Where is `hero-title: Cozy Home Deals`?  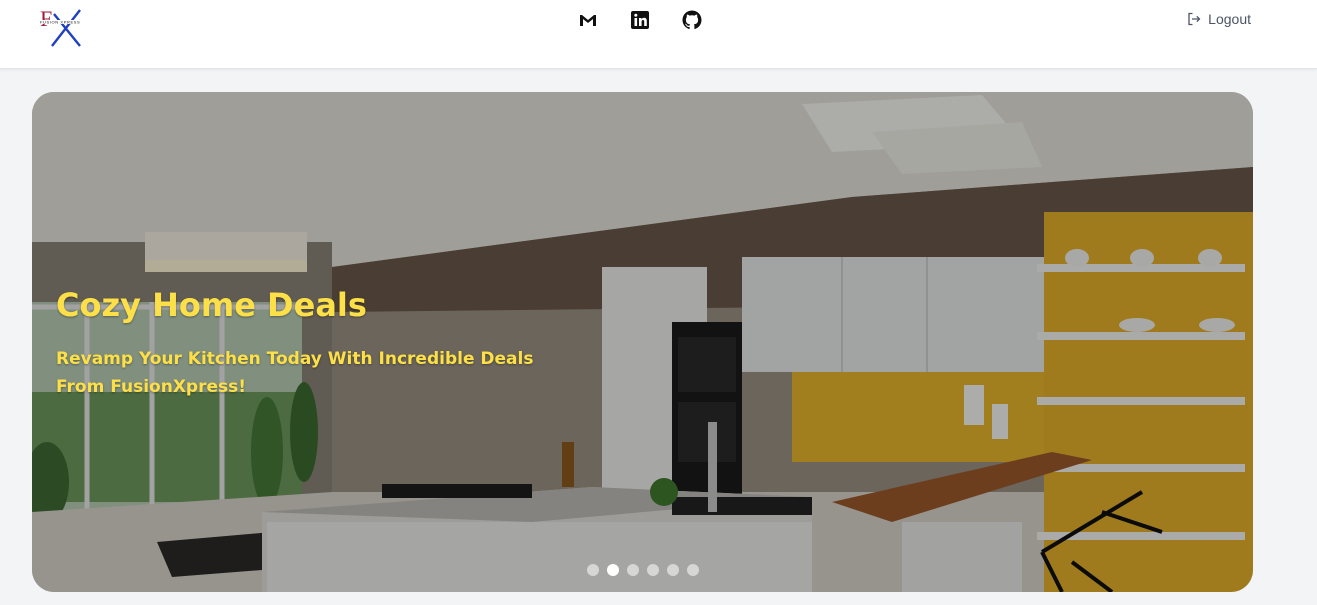
hero-title: Cozy Home Deals is located at coordinates (211, 305).